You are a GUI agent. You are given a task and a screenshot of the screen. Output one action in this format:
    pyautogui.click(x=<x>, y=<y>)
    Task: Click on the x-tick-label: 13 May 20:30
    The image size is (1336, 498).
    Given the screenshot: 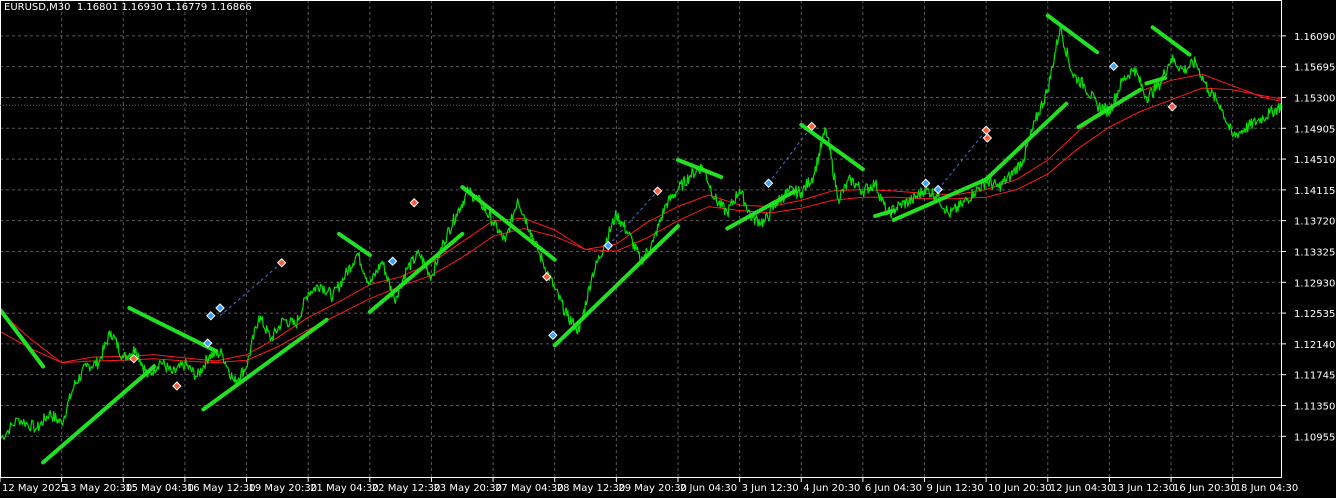 What is the action you would take?
    pyautogui.click(x=98, y=488)
    